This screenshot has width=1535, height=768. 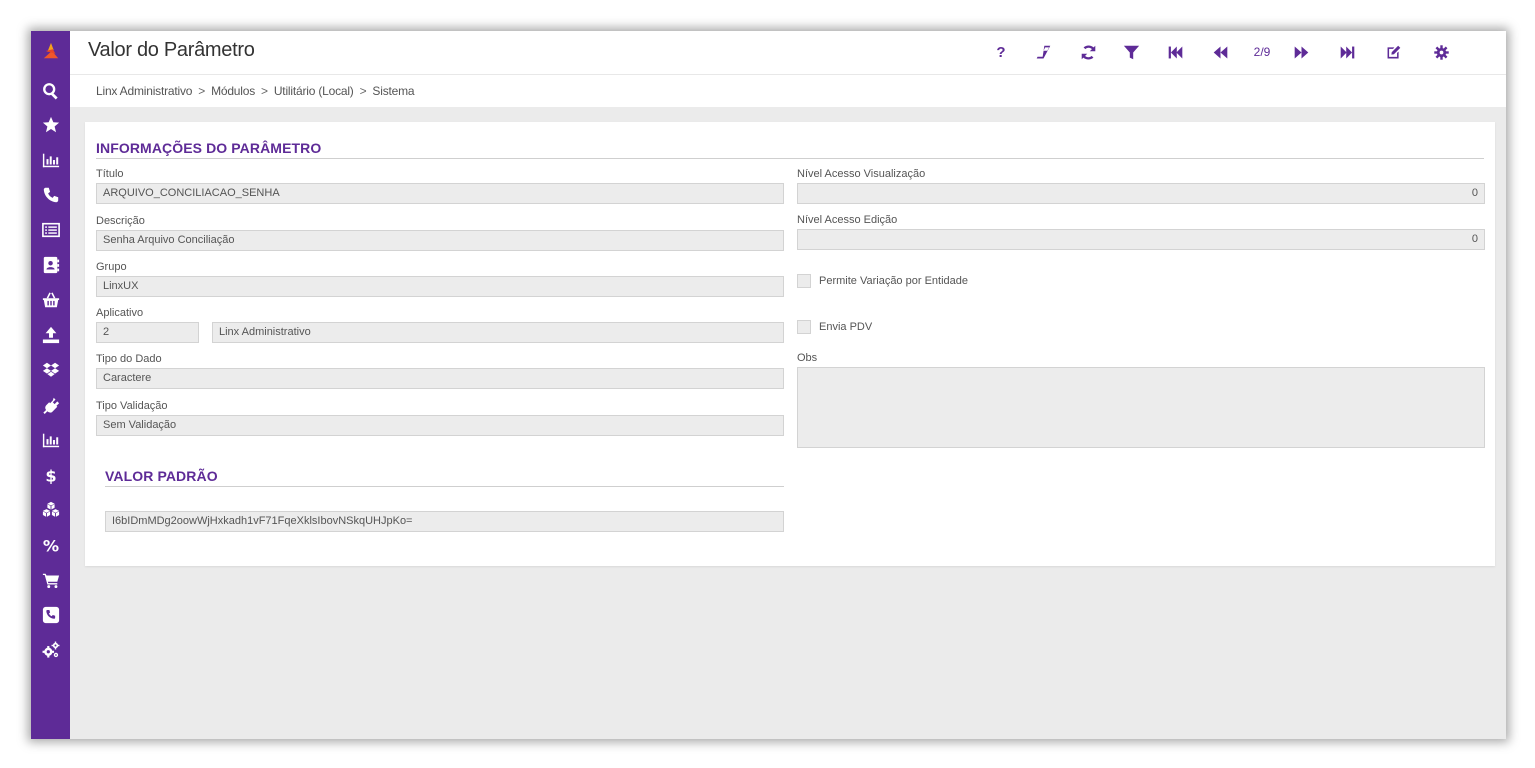 What do you see at coordinates (50, 90) in the screenshot?
I see `search-icon` at bounding box center [50, 90].